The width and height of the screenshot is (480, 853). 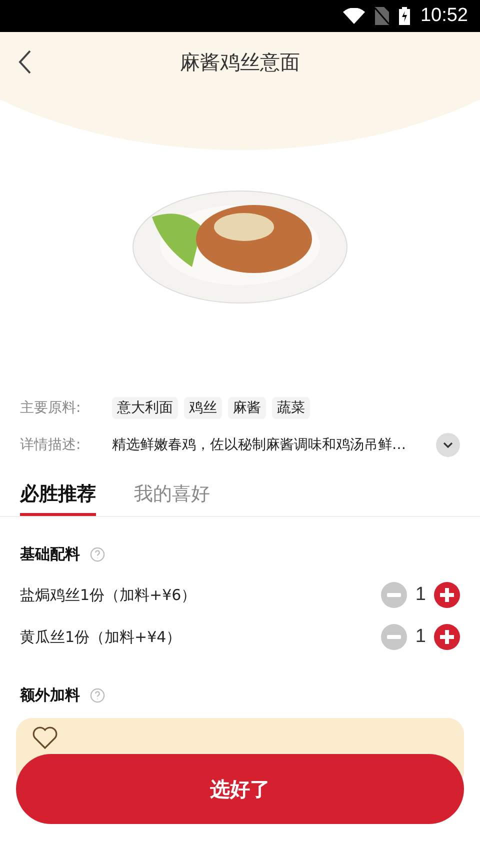 What do you see at coordinates (203, 408) in the screenshot?
I see `ingredient-tag: 鸡丝` at bounding box center [203, 408].